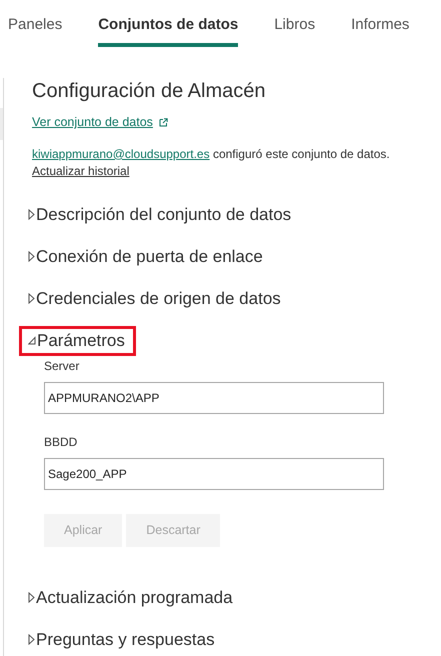  Describe the element at coordinates (380, 31) in the screenshot. I see `nav-tab: Informes` at that location.